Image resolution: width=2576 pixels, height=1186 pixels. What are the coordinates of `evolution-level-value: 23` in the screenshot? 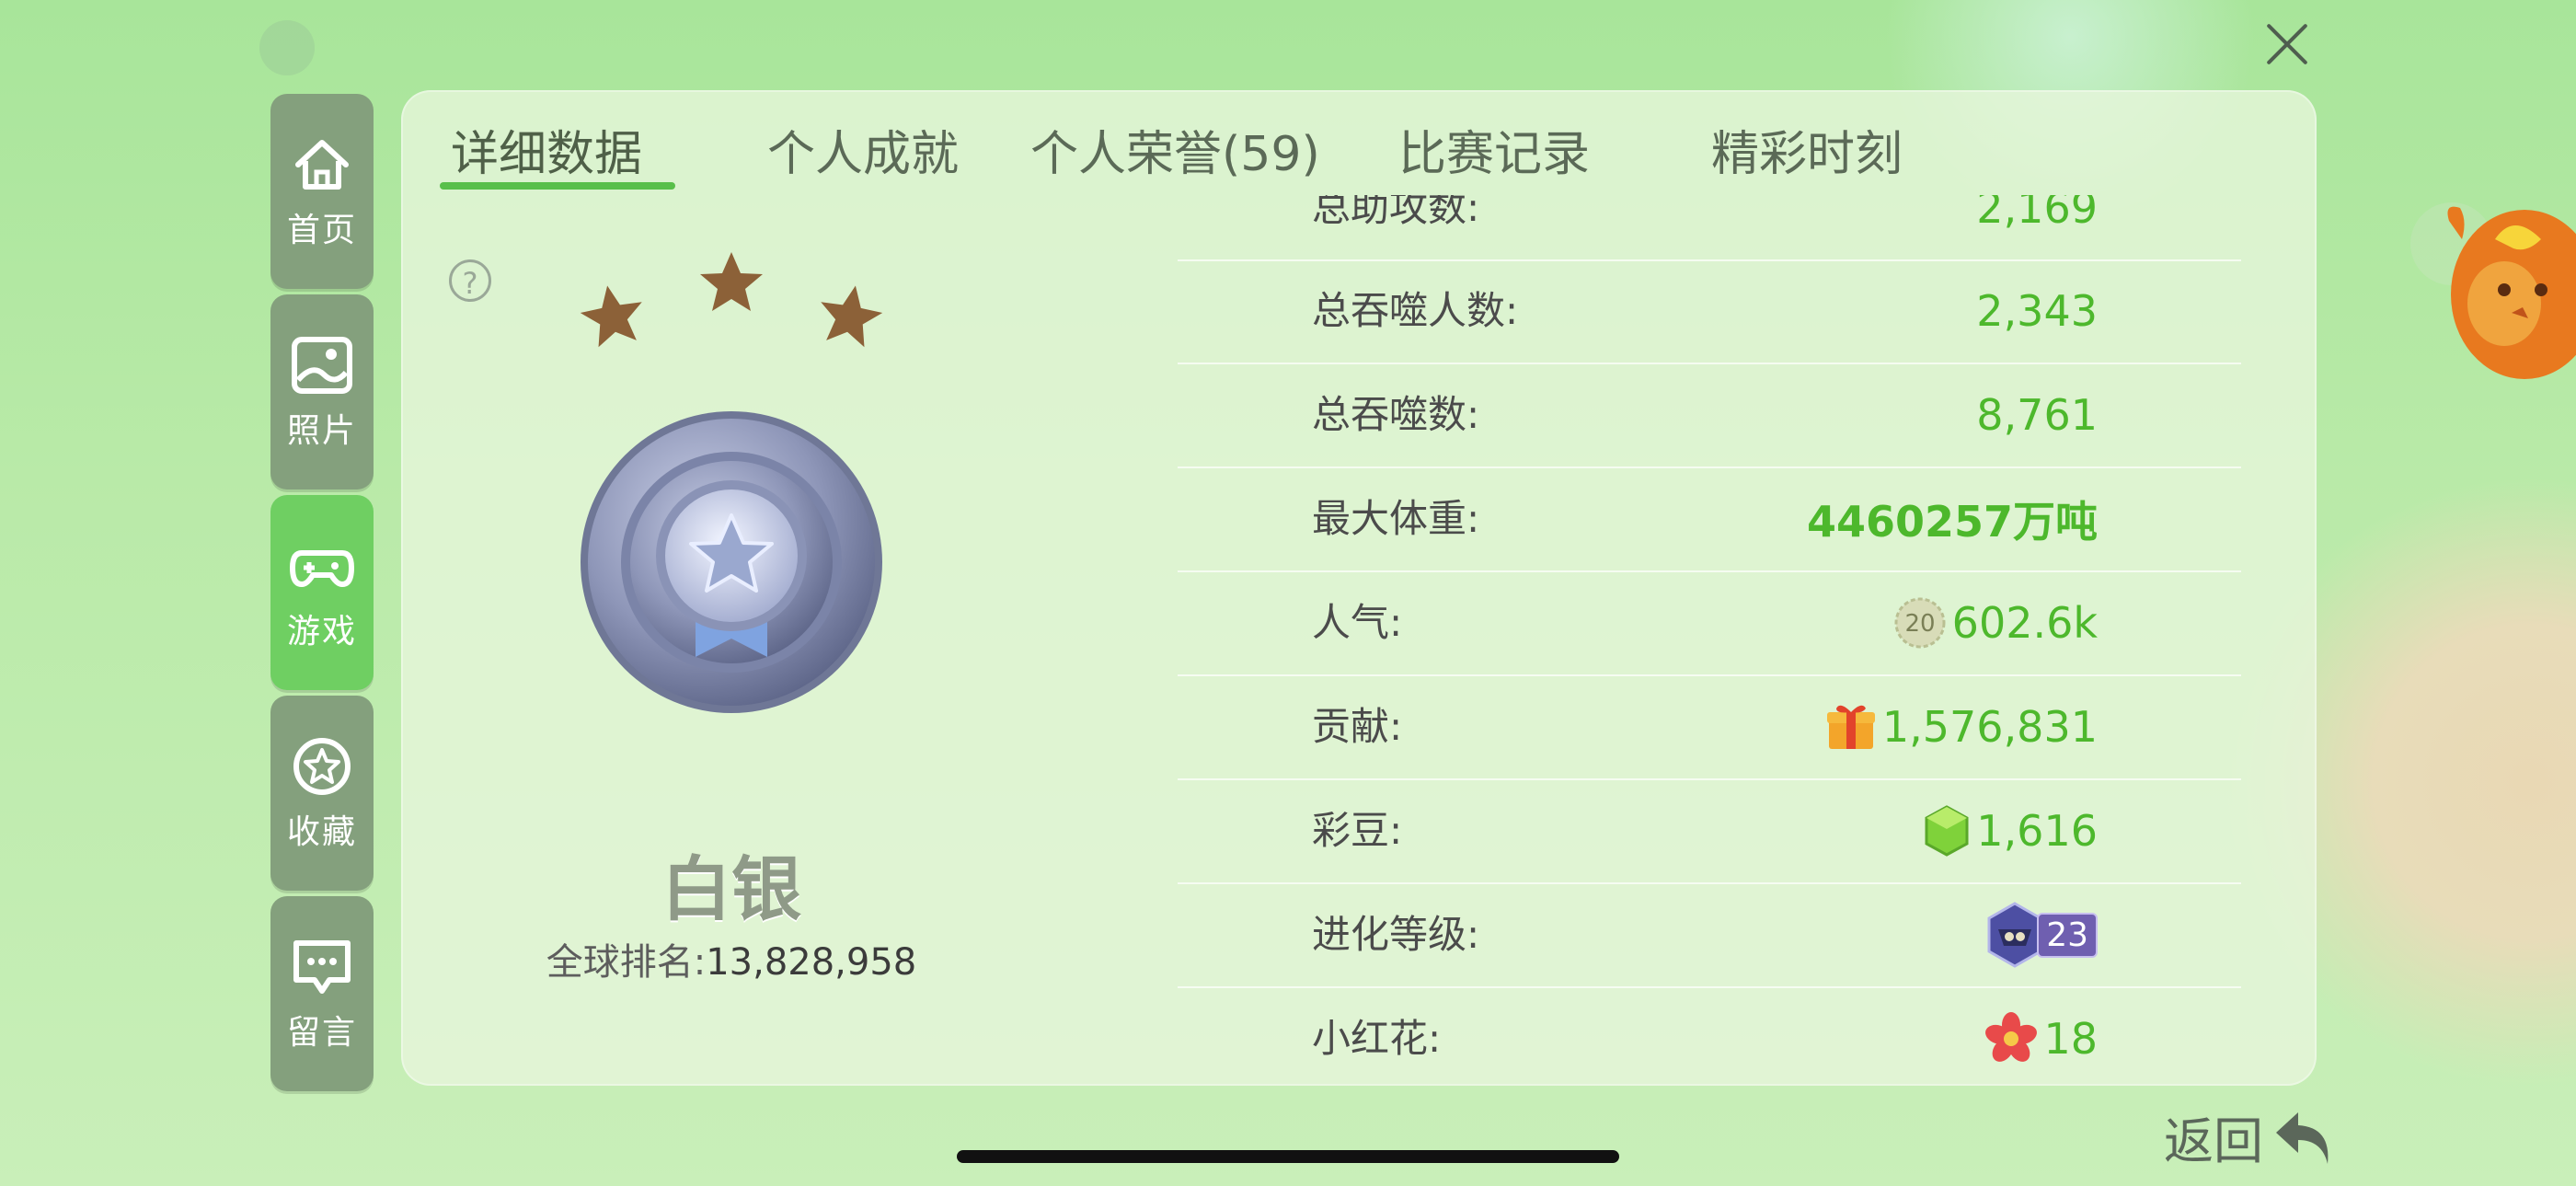 It's located at (2067, 935).